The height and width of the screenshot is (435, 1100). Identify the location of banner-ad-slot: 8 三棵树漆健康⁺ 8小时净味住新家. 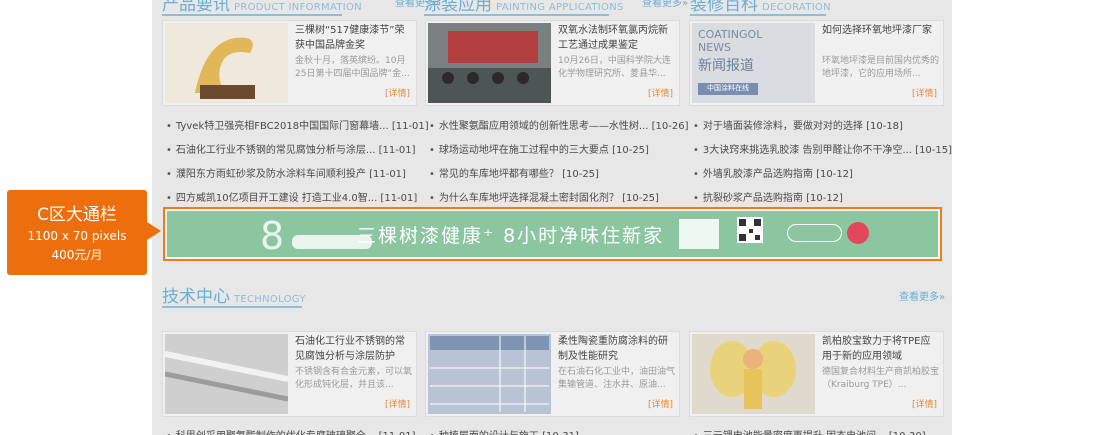
(552, 234).